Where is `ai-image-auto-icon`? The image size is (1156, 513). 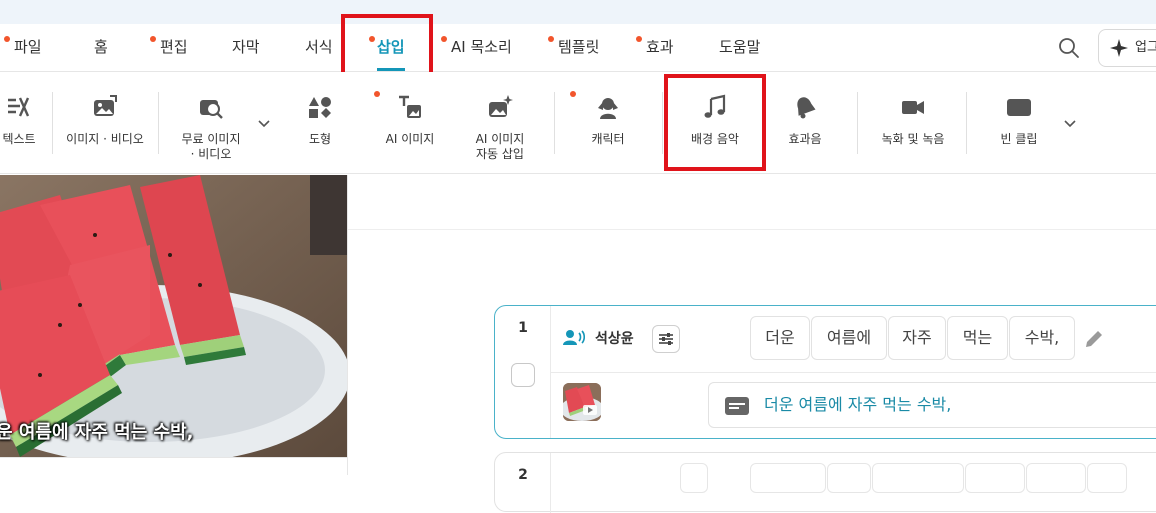 ai-image-auto-icon is located at coordinates (501, 106).